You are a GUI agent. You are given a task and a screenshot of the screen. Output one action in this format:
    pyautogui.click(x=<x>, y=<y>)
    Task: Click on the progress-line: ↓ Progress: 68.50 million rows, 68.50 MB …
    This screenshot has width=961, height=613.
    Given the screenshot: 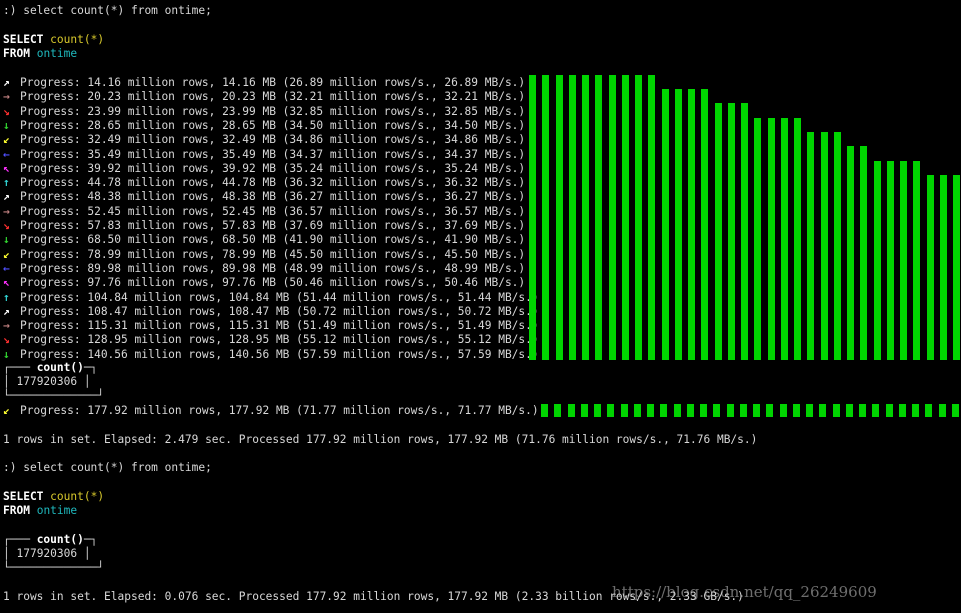 What is the action you would take?
    pyautogui.click(x=264, y=240)
    